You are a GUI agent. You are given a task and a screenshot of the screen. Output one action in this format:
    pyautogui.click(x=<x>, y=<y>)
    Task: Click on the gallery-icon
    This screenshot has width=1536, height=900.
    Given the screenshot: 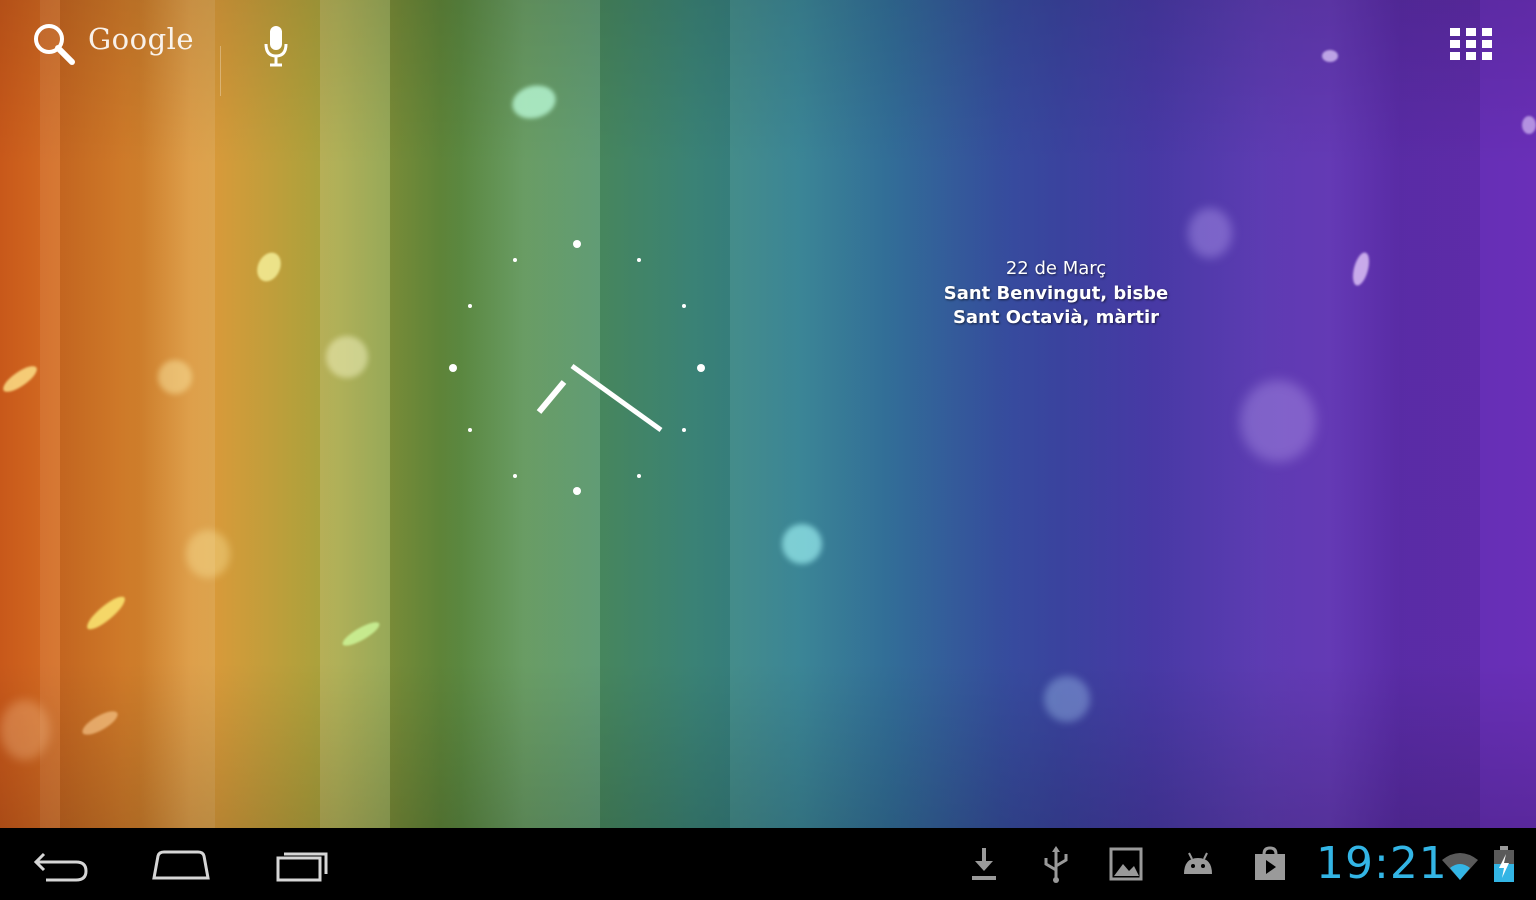 What is the action you would take?
    pyautogui.click(x=1126, y=864)
    